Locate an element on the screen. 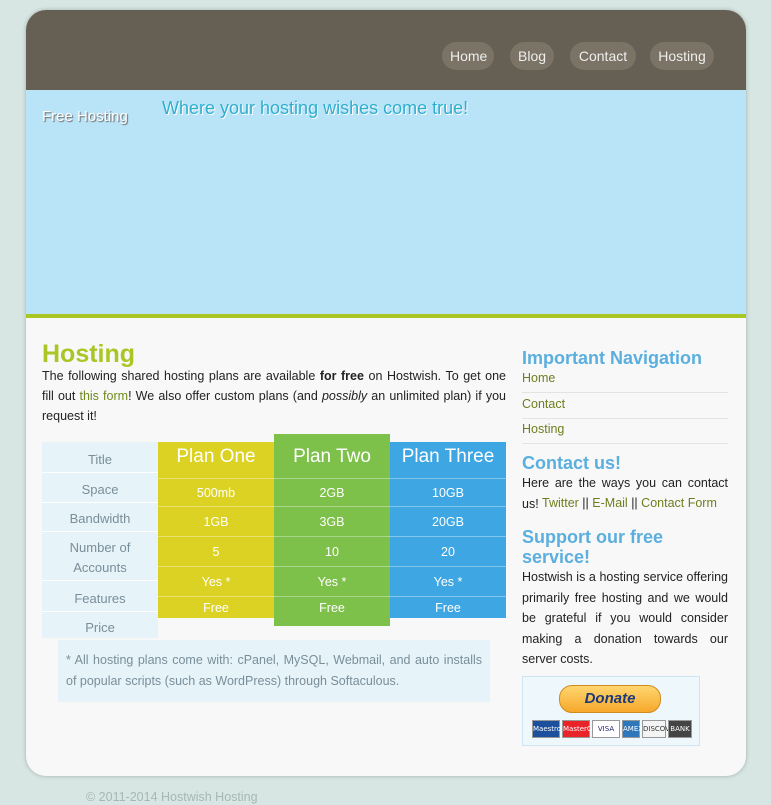 The image size is (771, 805). sidebar-link-home: Home is located at coordinates (625, 380).